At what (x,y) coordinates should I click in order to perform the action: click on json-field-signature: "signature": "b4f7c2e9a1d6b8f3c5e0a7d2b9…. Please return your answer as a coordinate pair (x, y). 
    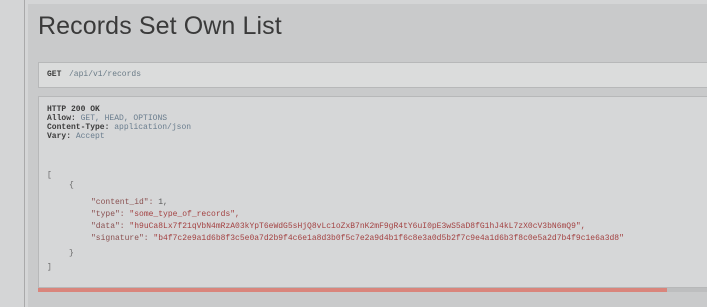
    Looking at the image, I should click on (357, 238).